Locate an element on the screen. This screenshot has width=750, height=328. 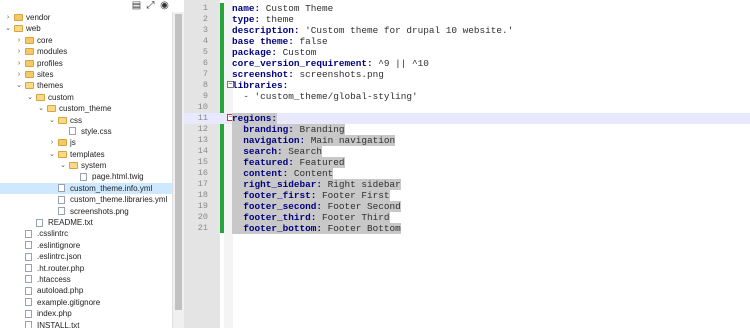
tree-file: .ht.router.php is located at coordinates (86, 268).